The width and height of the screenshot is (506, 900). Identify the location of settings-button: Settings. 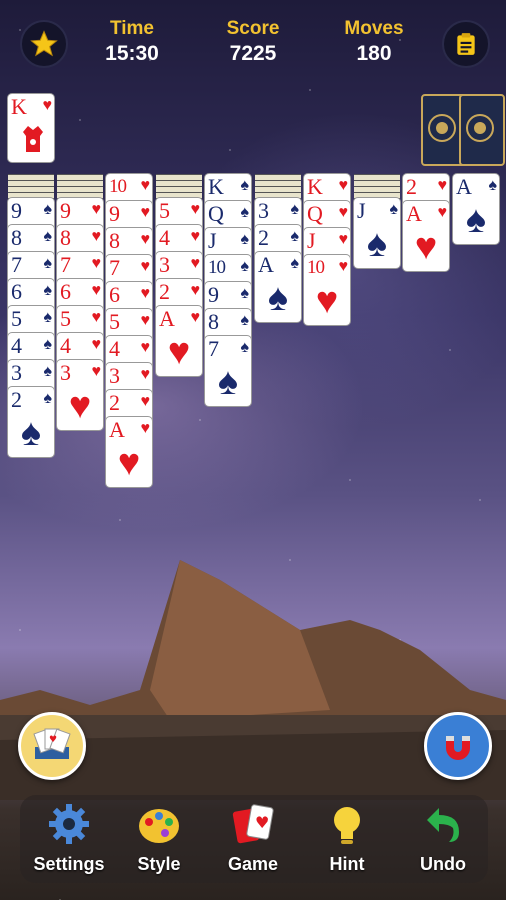
(69, 837).